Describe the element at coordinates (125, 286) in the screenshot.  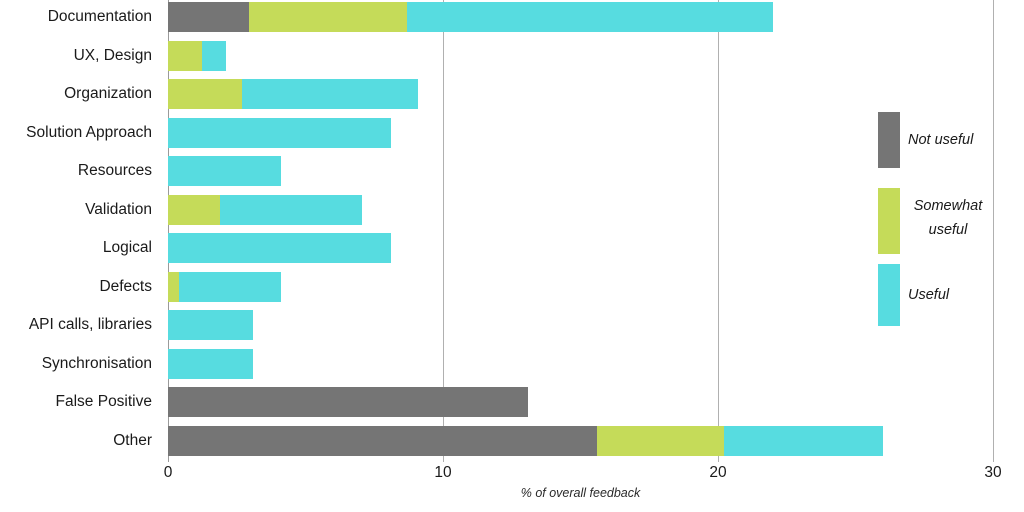
I see `y-axis-label: Defects` at that location.